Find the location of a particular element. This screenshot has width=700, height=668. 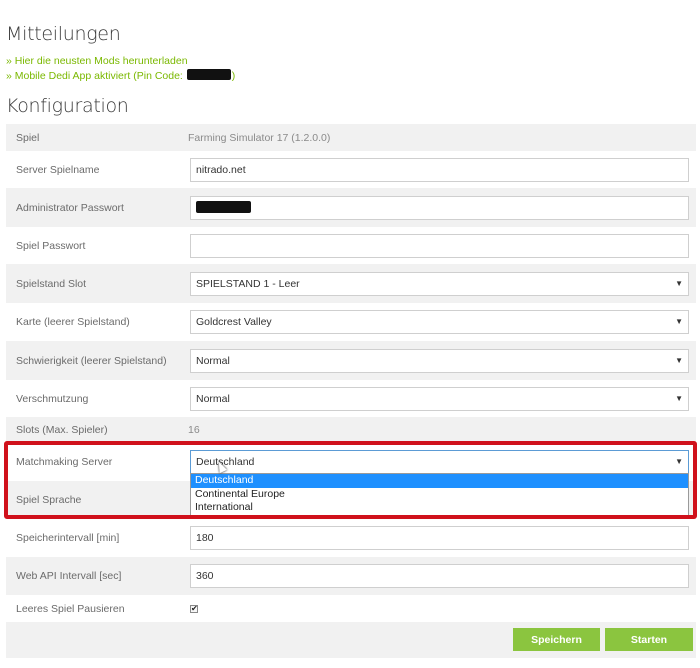

row-game-password: Spiel Passwort is located at coordinates (351, 245).